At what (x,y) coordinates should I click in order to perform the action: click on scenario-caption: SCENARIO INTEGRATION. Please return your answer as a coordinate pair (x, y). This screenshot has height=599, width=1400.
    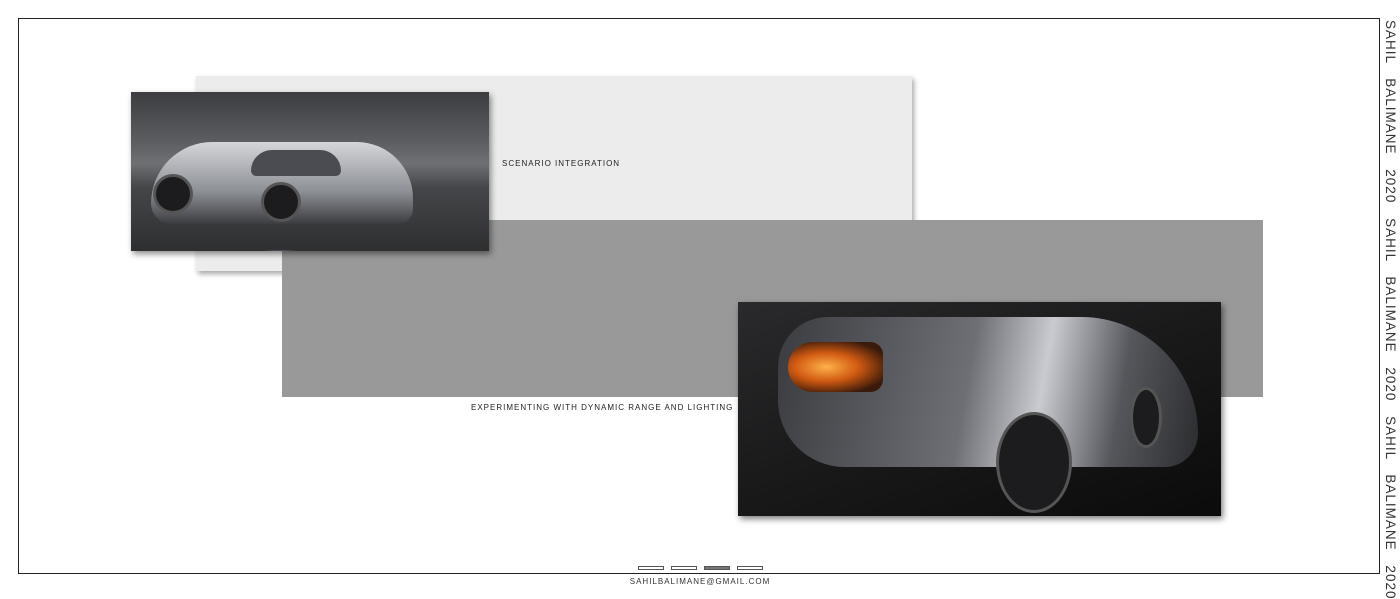
    Looking at the image, I should click on (561, 163).